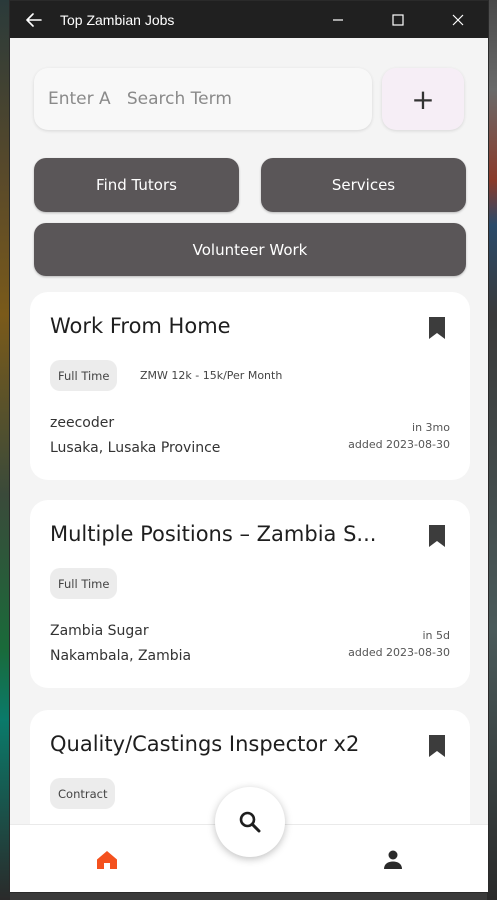 Image resolution: width=497 pixels, height=900 pixels. I want to click on maximize-button, so click(398, 19).